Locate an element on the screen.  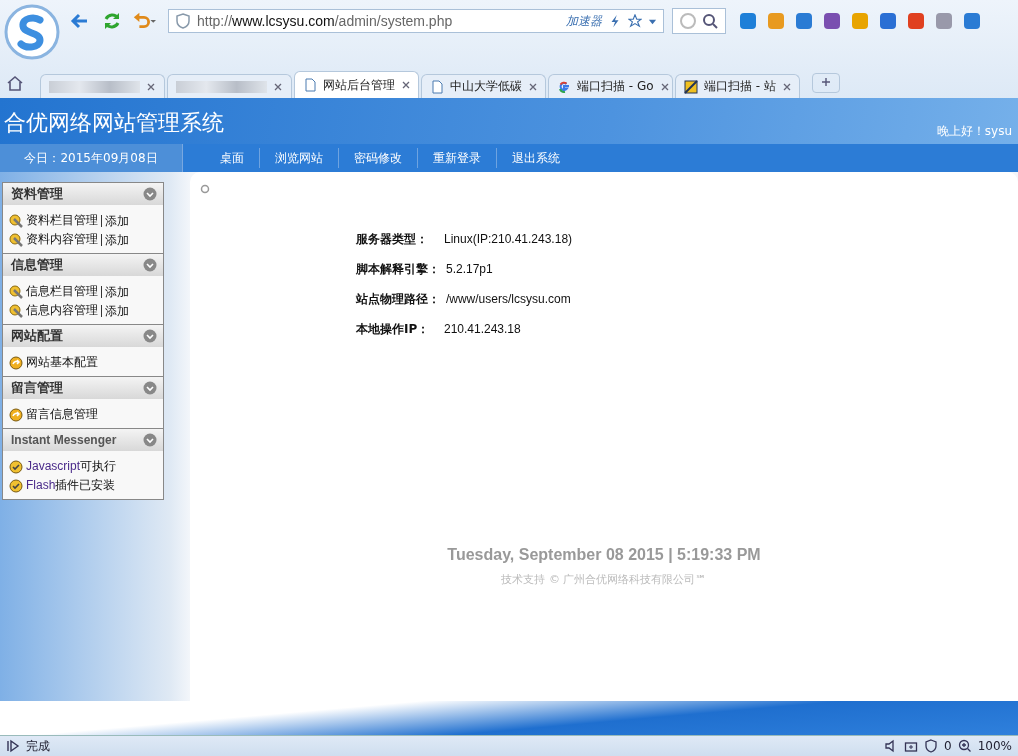
clock-text: Tuesday, September 08 2015 | 5:19:33 PM is located at coordinates (604, 555).